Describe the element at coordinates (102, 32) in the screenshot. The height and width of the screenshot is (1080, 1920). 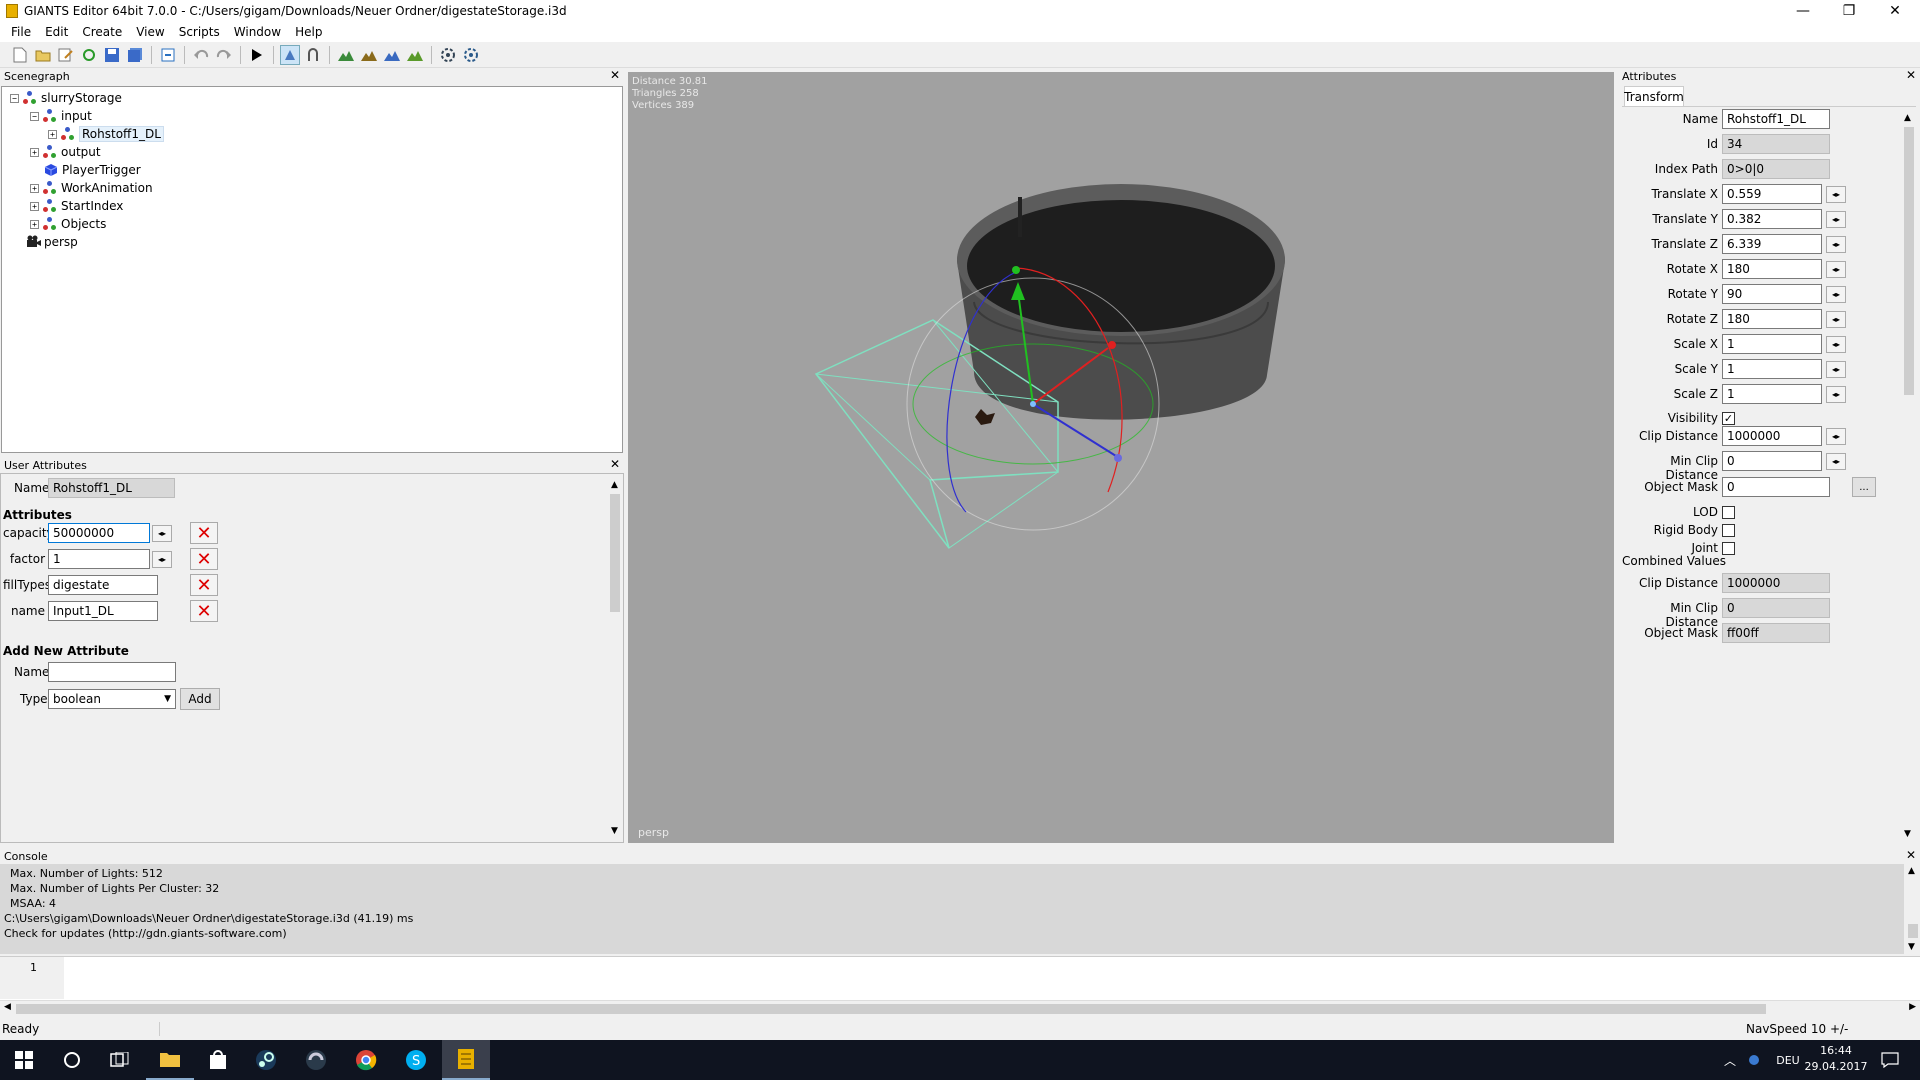
I see `menu-create: Create` at that location.